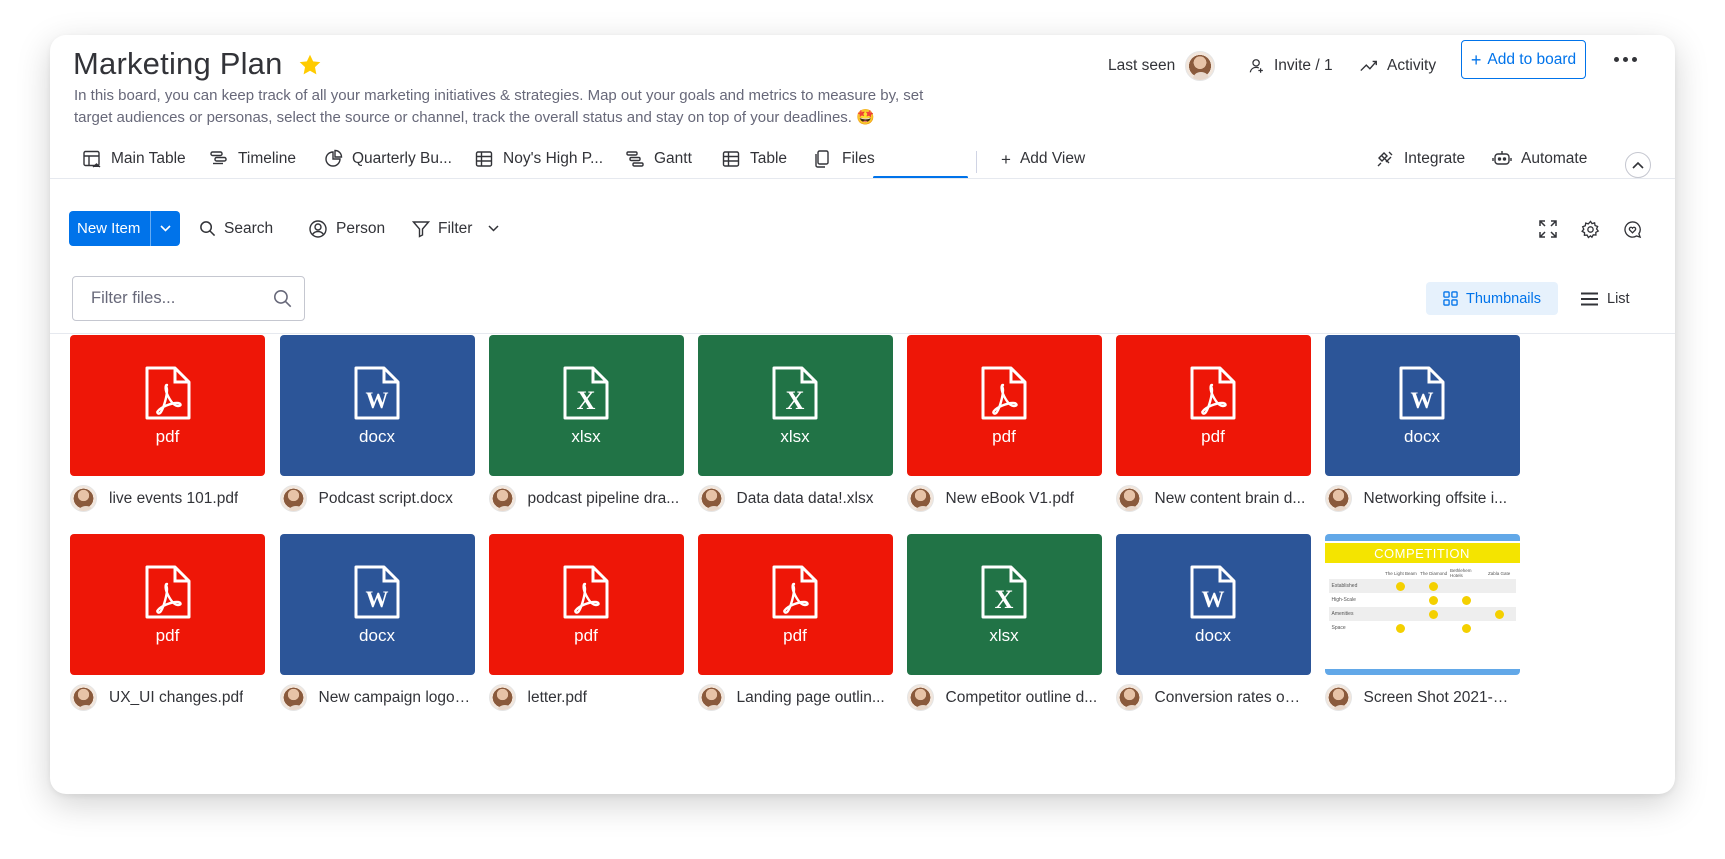  What do you see at coordinates (92, 159) in the screenshot?
I see `home-table-icon` at bounding box center [92, 159].